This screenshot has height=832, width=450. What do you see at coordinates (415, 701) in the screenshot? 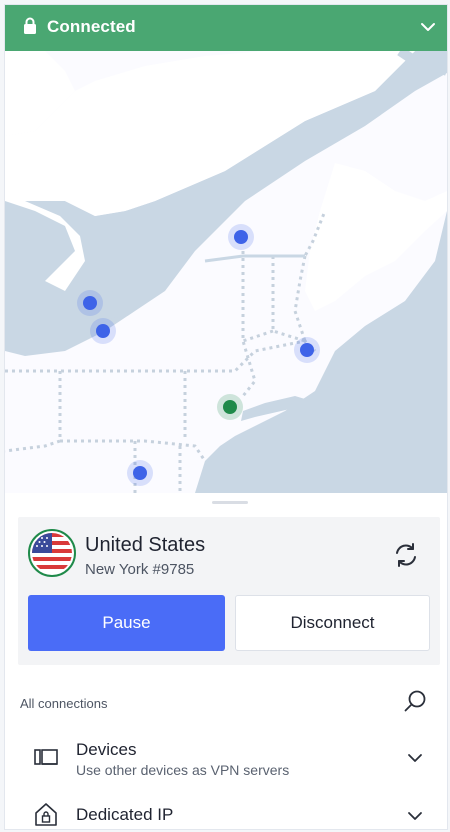
I see `search-icon` at bounding box center [415, 701].